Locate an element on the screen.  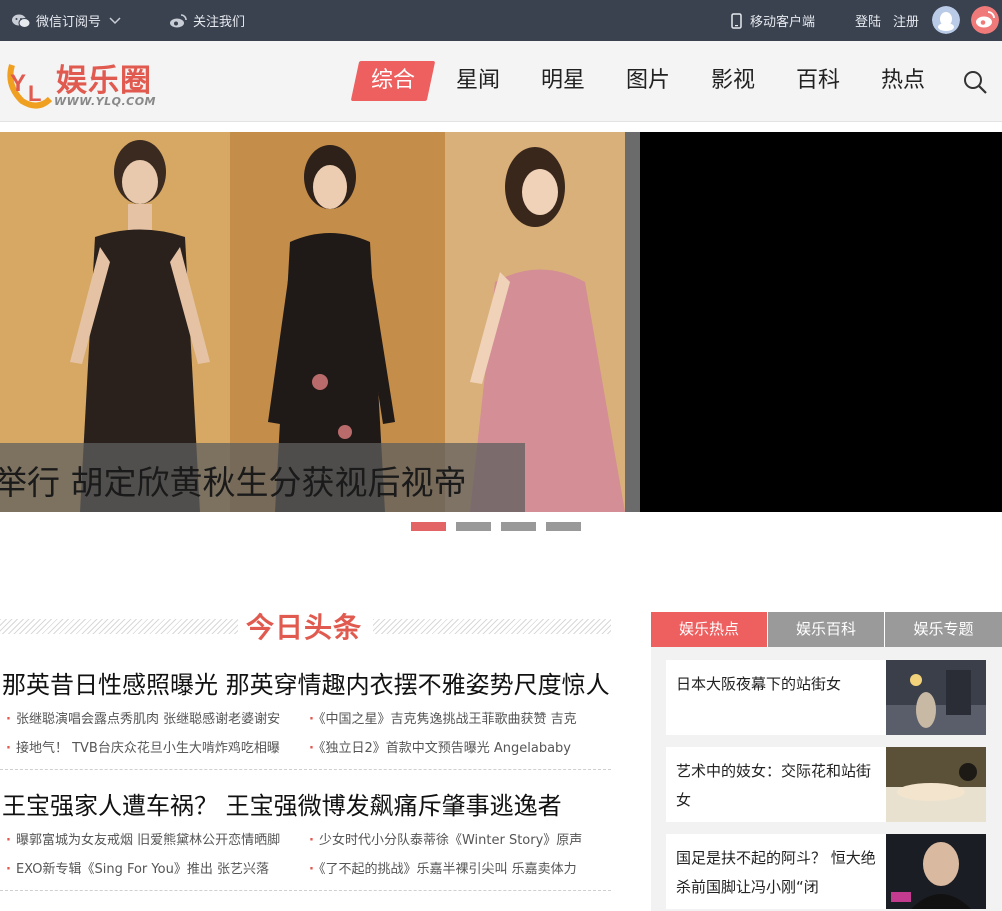
nav-item-redian: 热点 is located at coordinates (903, 81).